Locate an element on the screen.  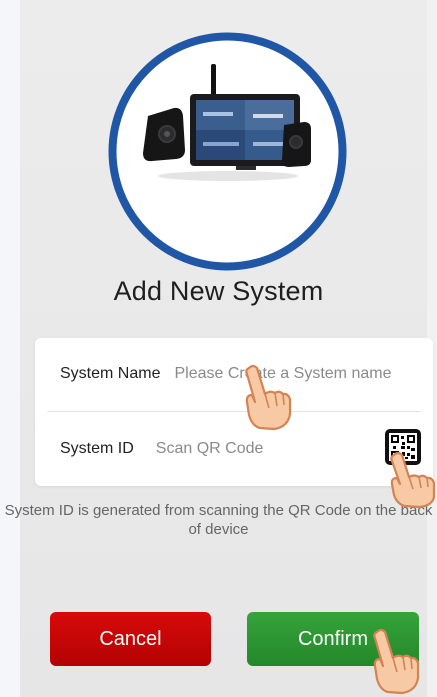
left-background-strip is located at coordinates (10, 348).